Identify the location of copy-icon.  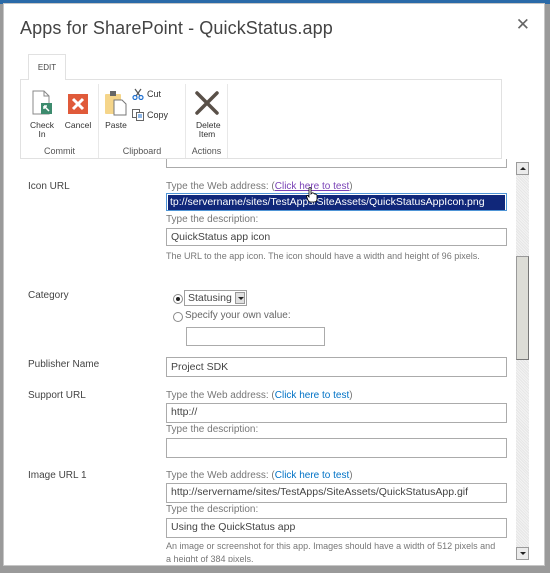
(138, 115).